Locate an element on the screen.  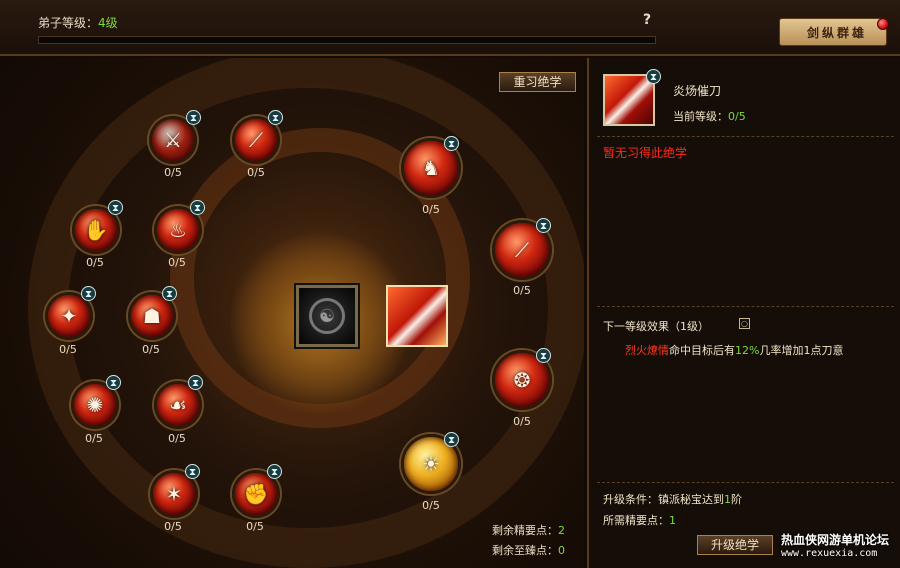
sect-emblem-slot: ☯ is located at coordinates (327, 316).